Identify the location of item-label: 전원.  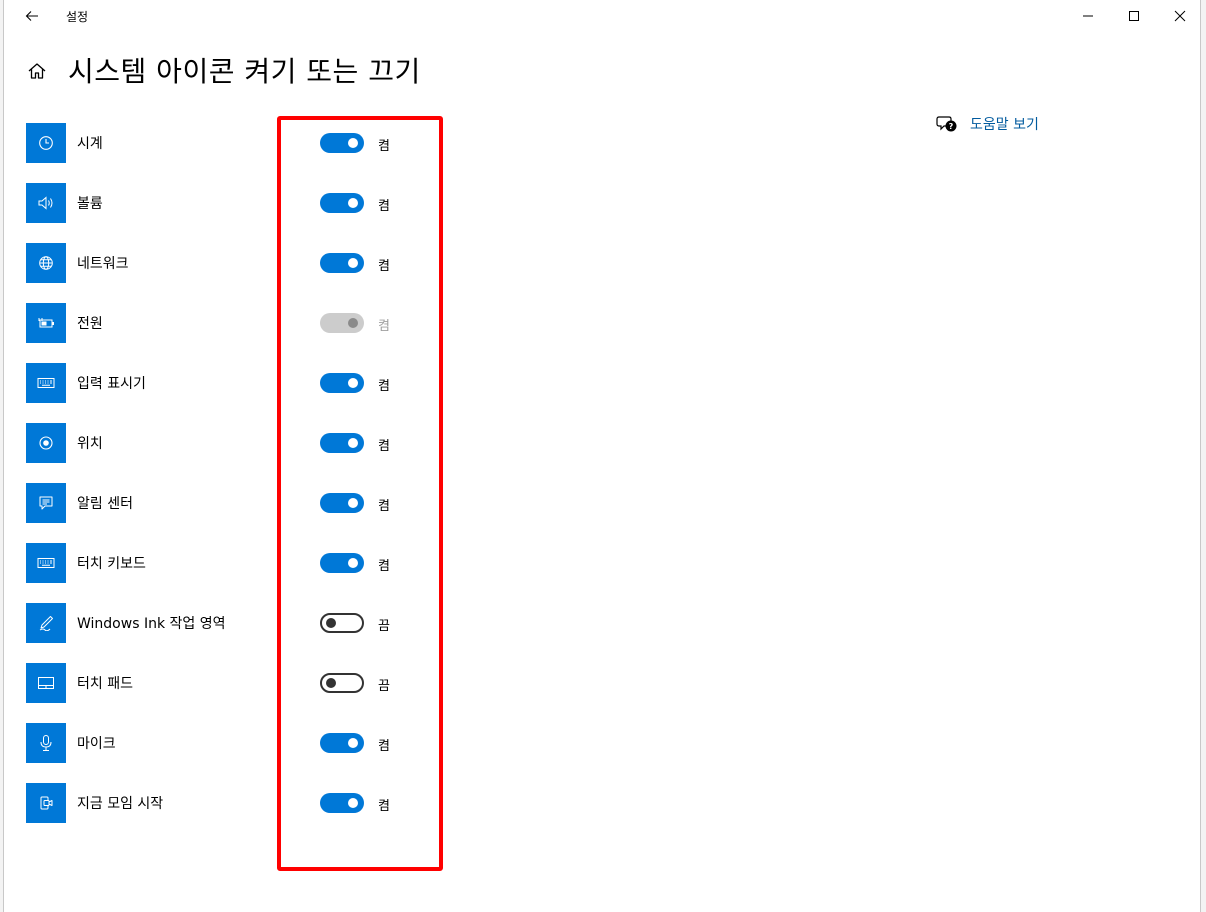
(90, 324).